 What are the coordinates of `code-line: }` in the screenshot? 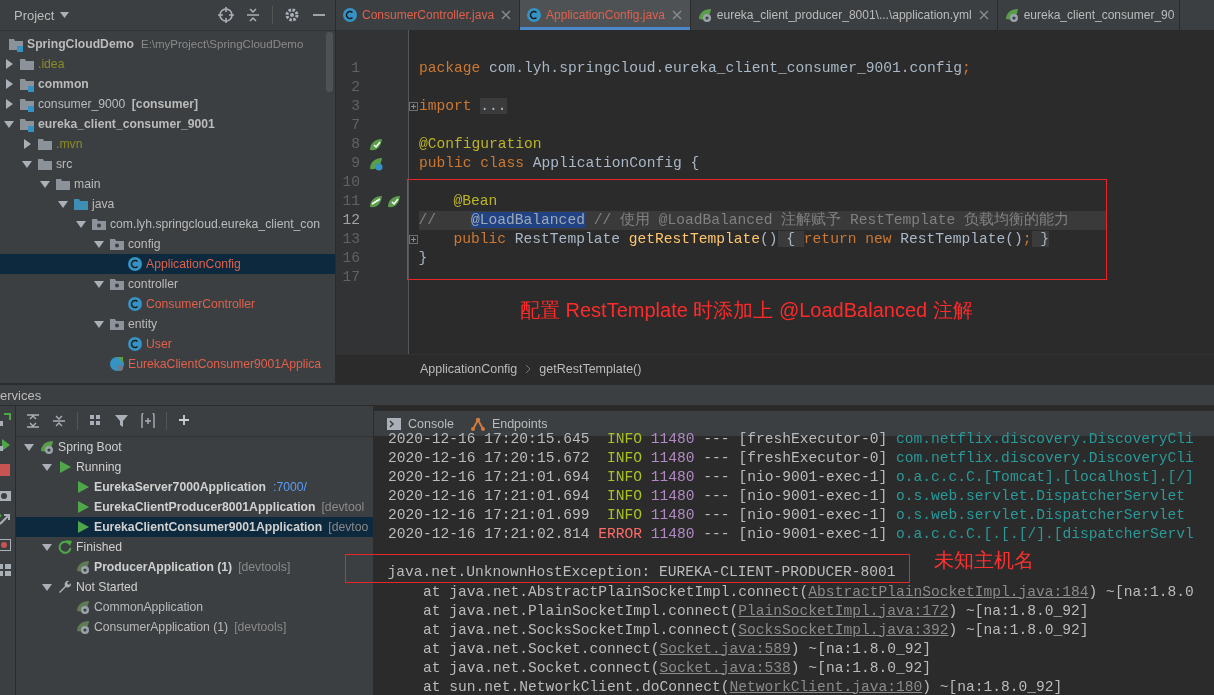 It's located at (423, 258).